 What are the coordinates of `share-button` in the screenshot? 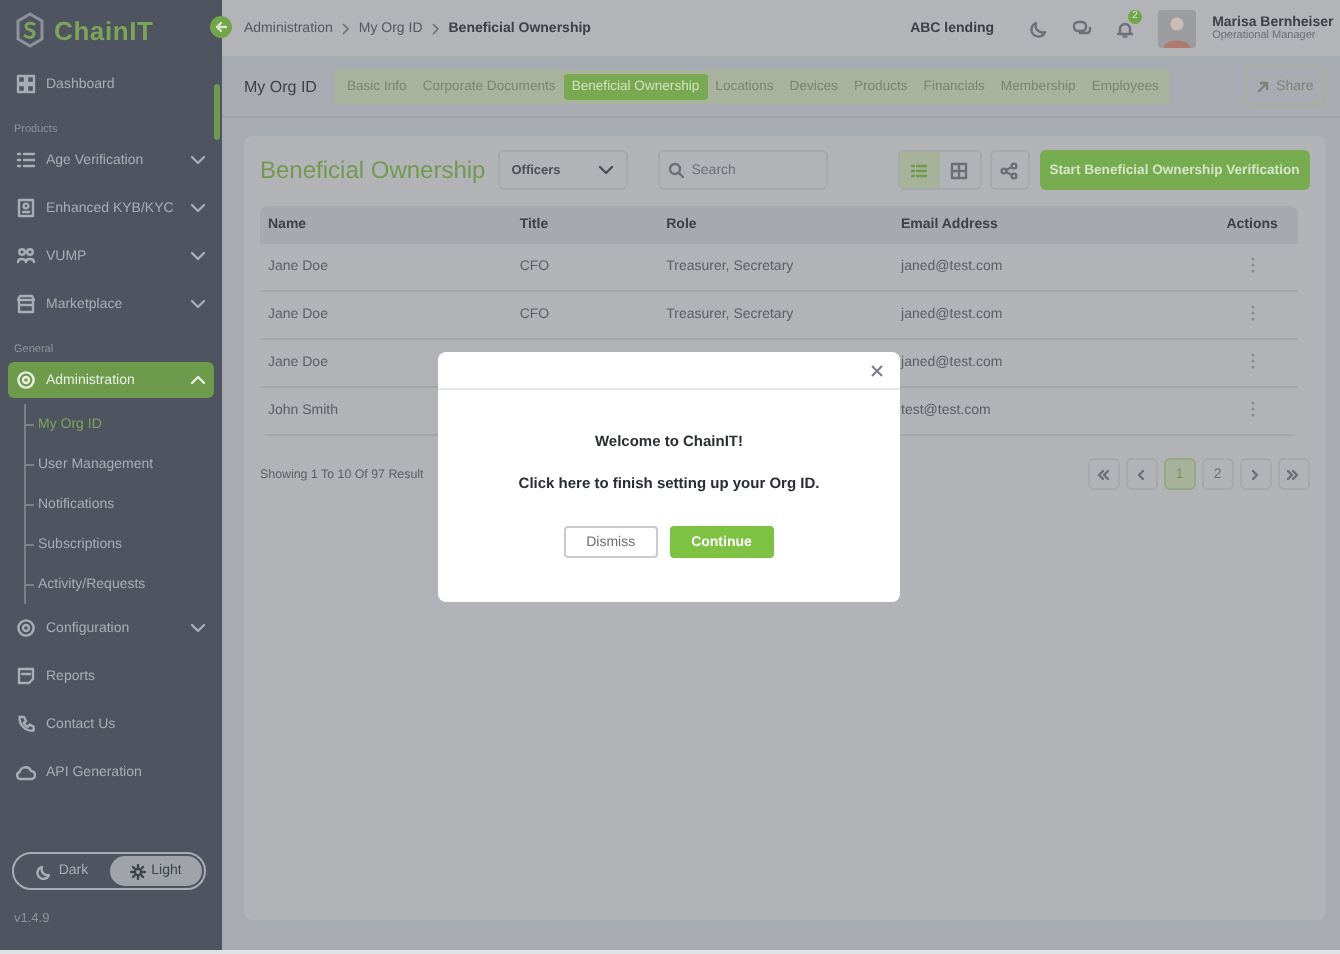 It's located at (1009, 170).